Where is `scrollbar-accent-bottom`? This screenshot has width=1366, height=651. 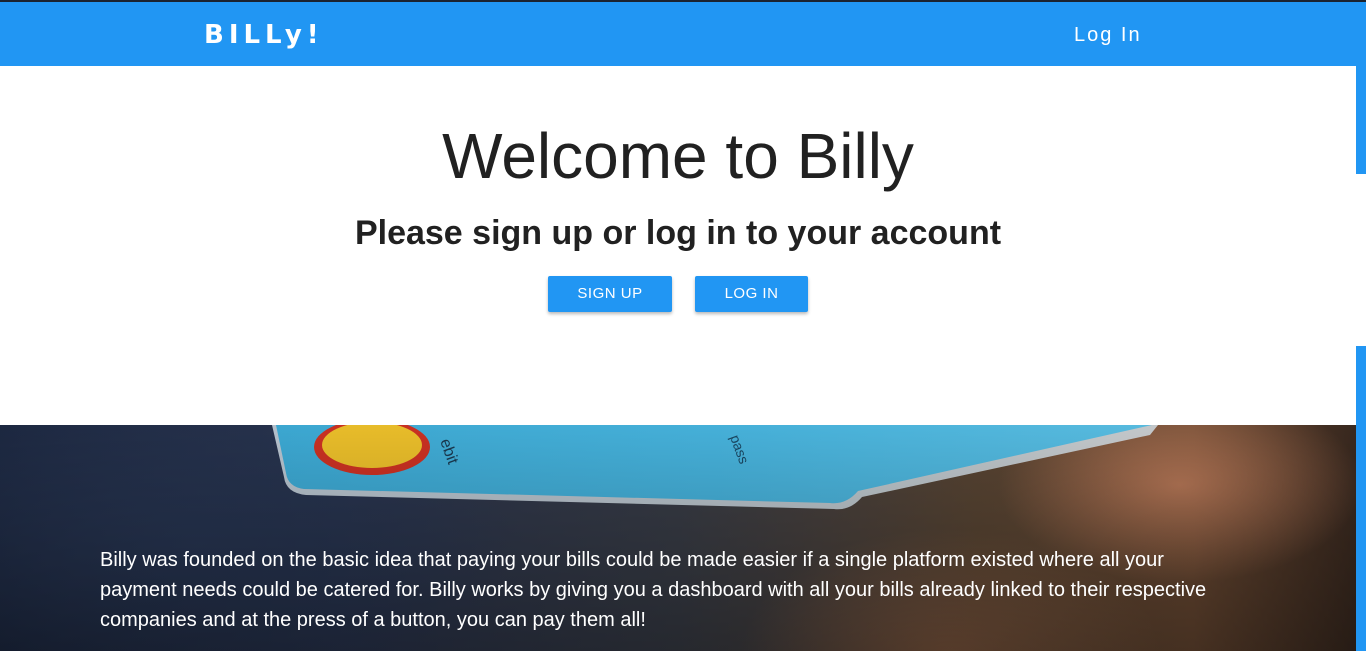 scrollbar-accent-bottom is located at coordinates (1361, 498).